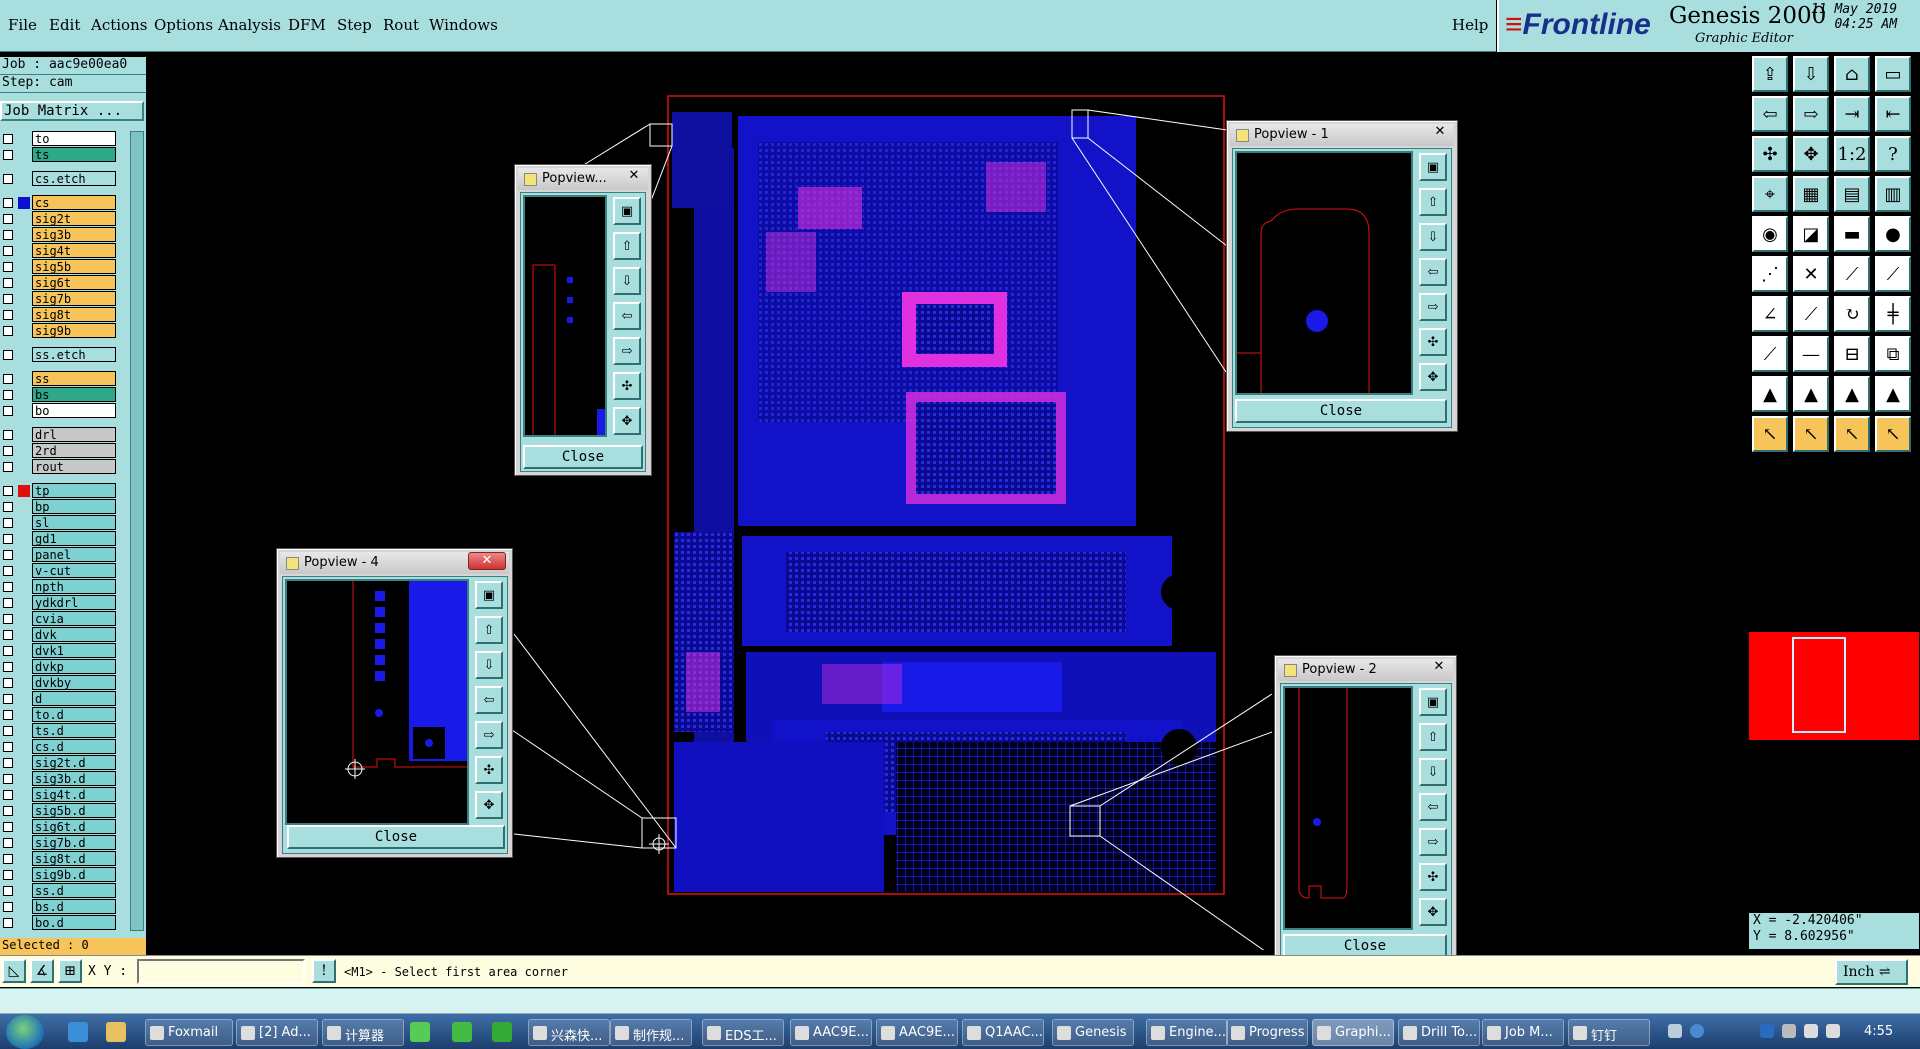  What do you see at coordinates (59, 467) in the screenshot?
I see `layer-row-rout: rout` at bounding box center [59, 467].